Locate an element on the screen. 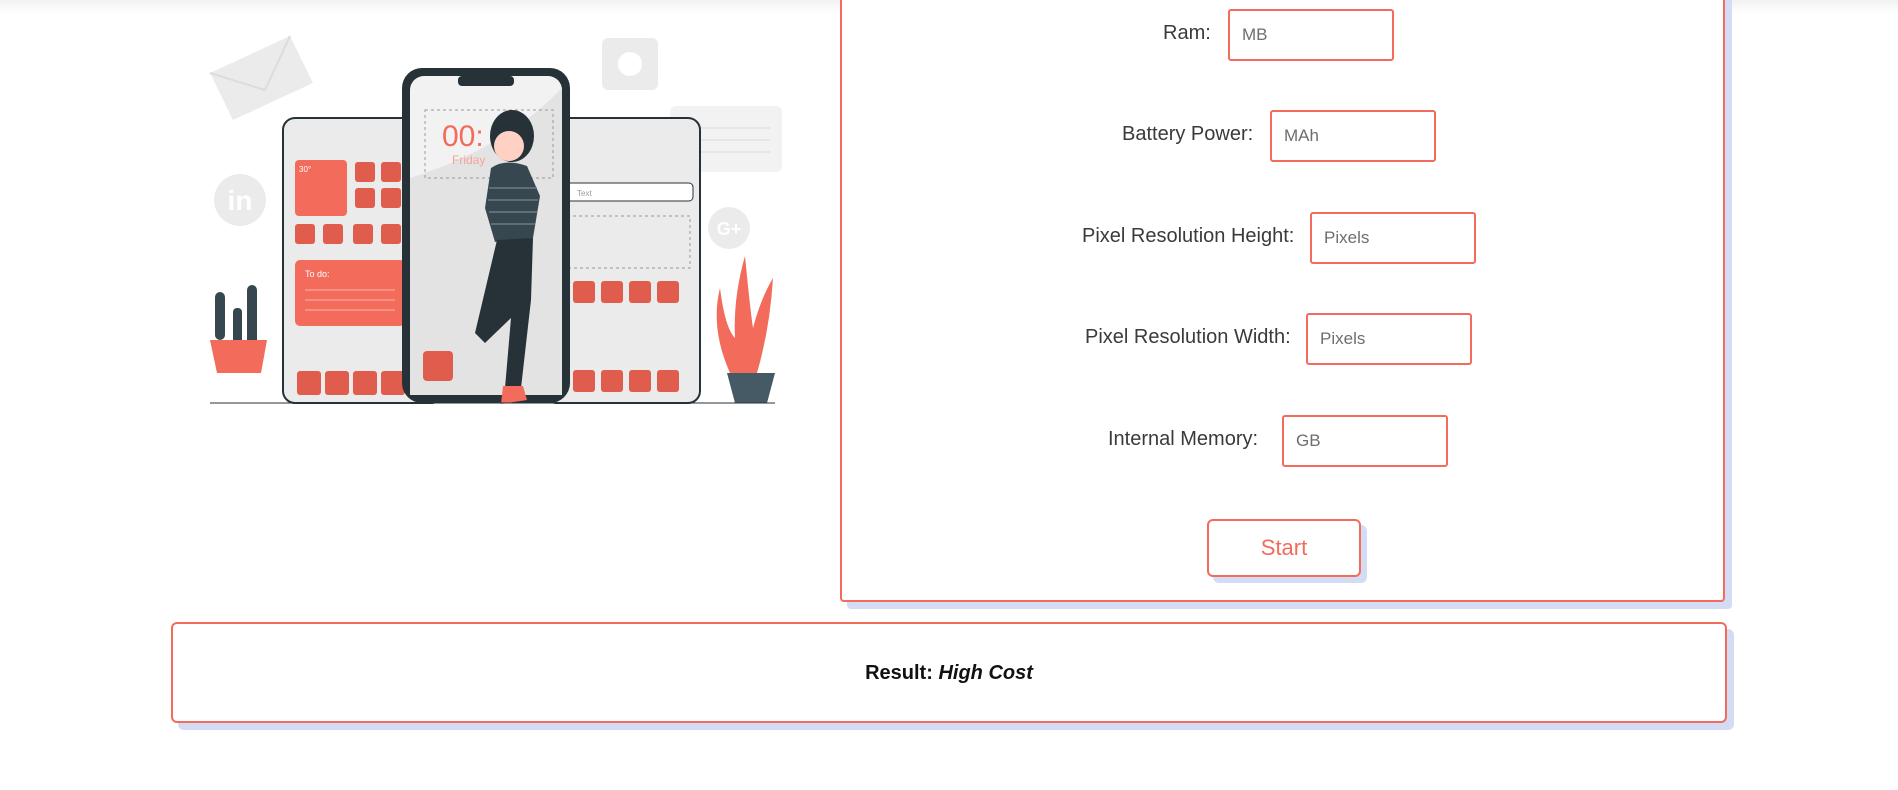  phone-illustration: in G+ 30° To do: Text 00: Friday is located at coordinates (495, 219).